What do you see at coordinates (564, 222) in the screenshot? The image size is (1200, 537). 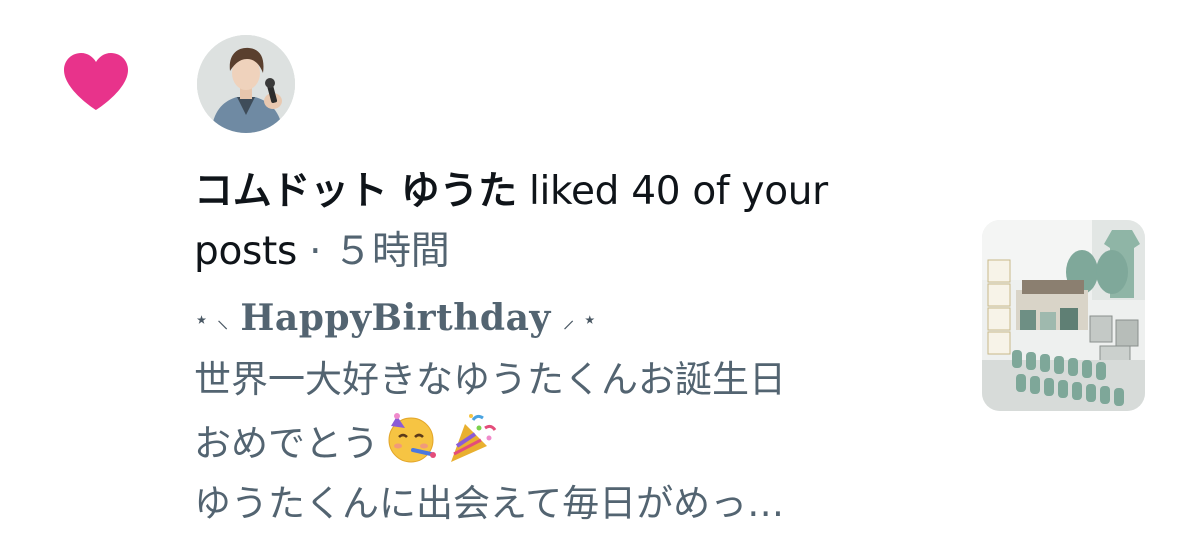 I see `notification-headline: コムドット ゆうた liked 40 of your posts · ５時間` at bounding box center [564, 222].